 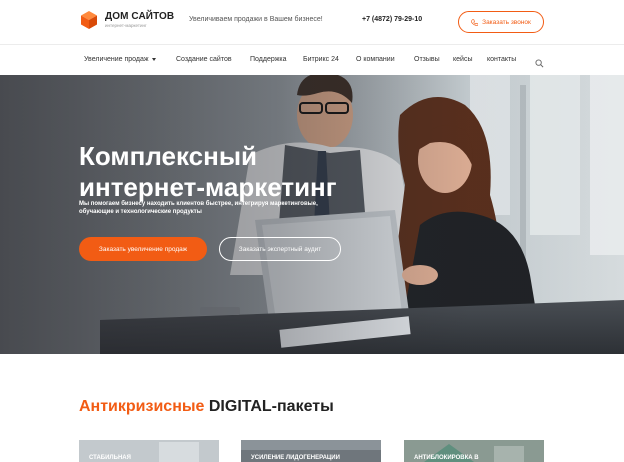 I want to click on nav-item-reviews: Отзывы, so click(x=427, y=59).